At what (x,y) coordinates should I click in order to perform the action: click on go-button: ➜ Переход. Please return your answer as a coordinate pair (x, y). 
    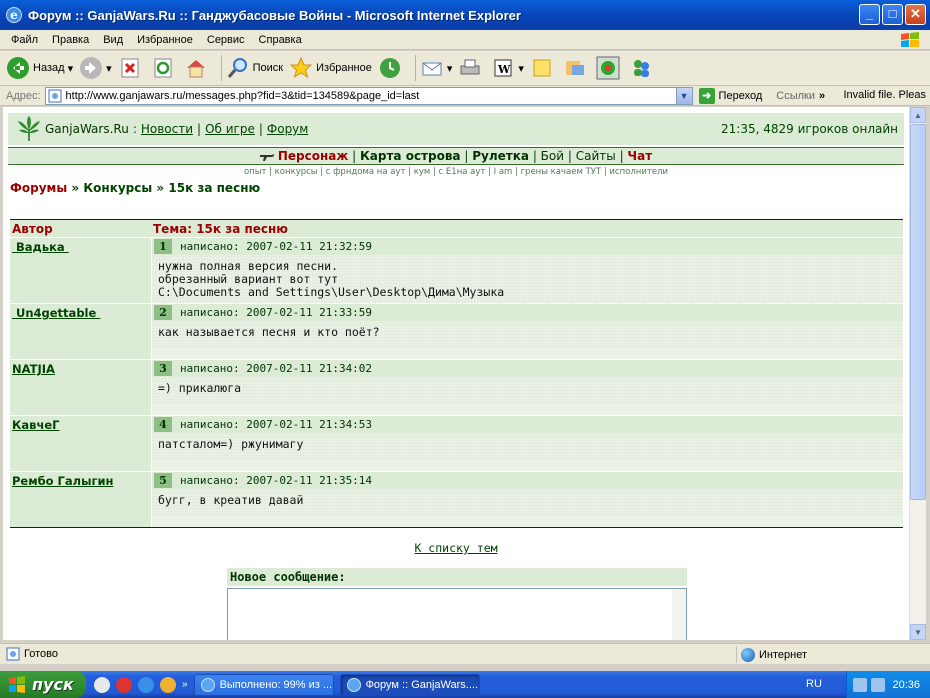
    Looking at the image, I should click on (730, 95).